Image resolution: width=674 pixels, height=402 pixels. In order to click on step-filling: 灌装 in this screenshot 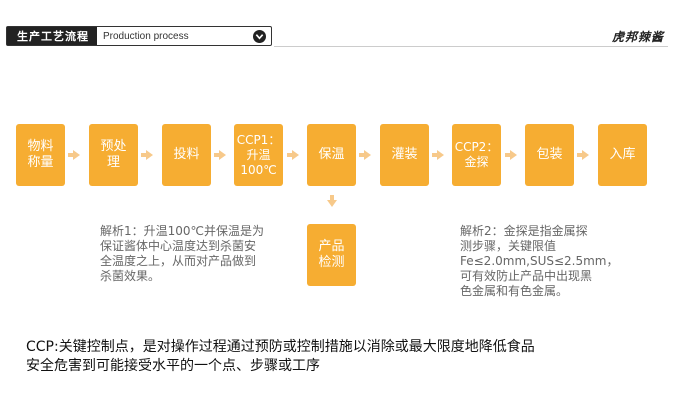, I will do `click(404, 155)`.